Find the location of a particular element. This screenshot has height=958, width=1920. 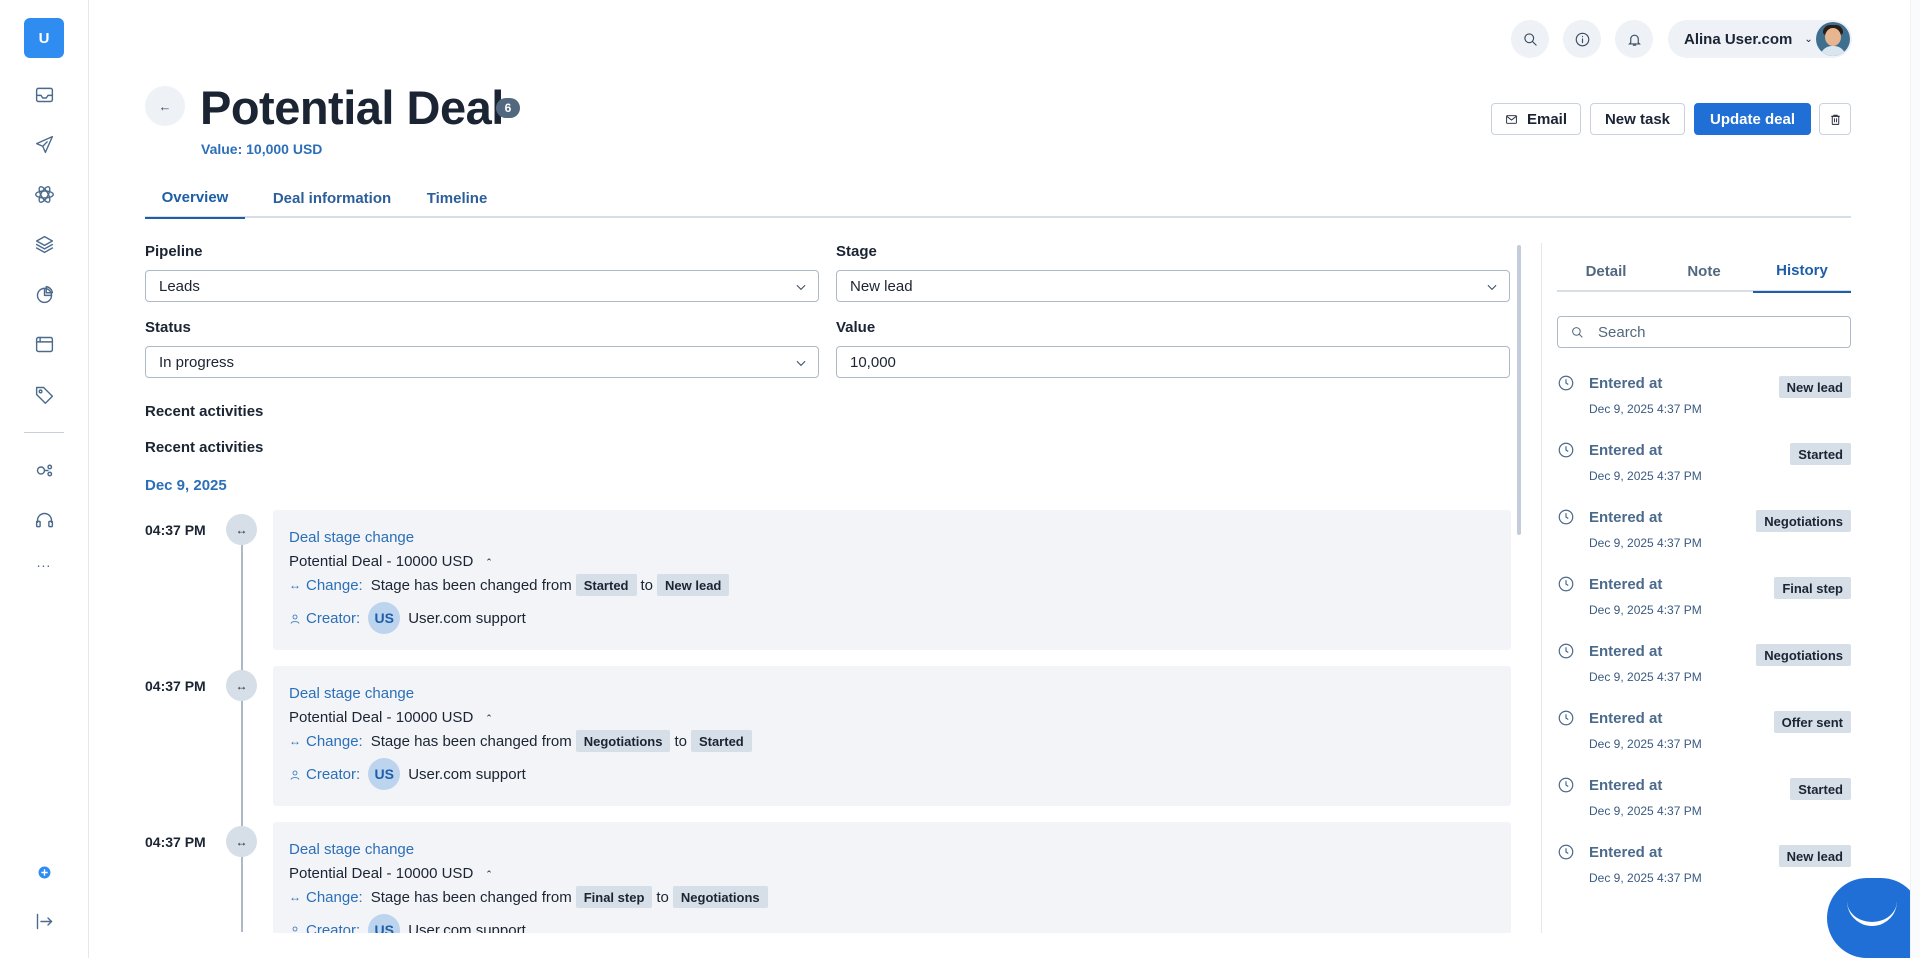

help-dot-icon is located at coordinates (44, 872).